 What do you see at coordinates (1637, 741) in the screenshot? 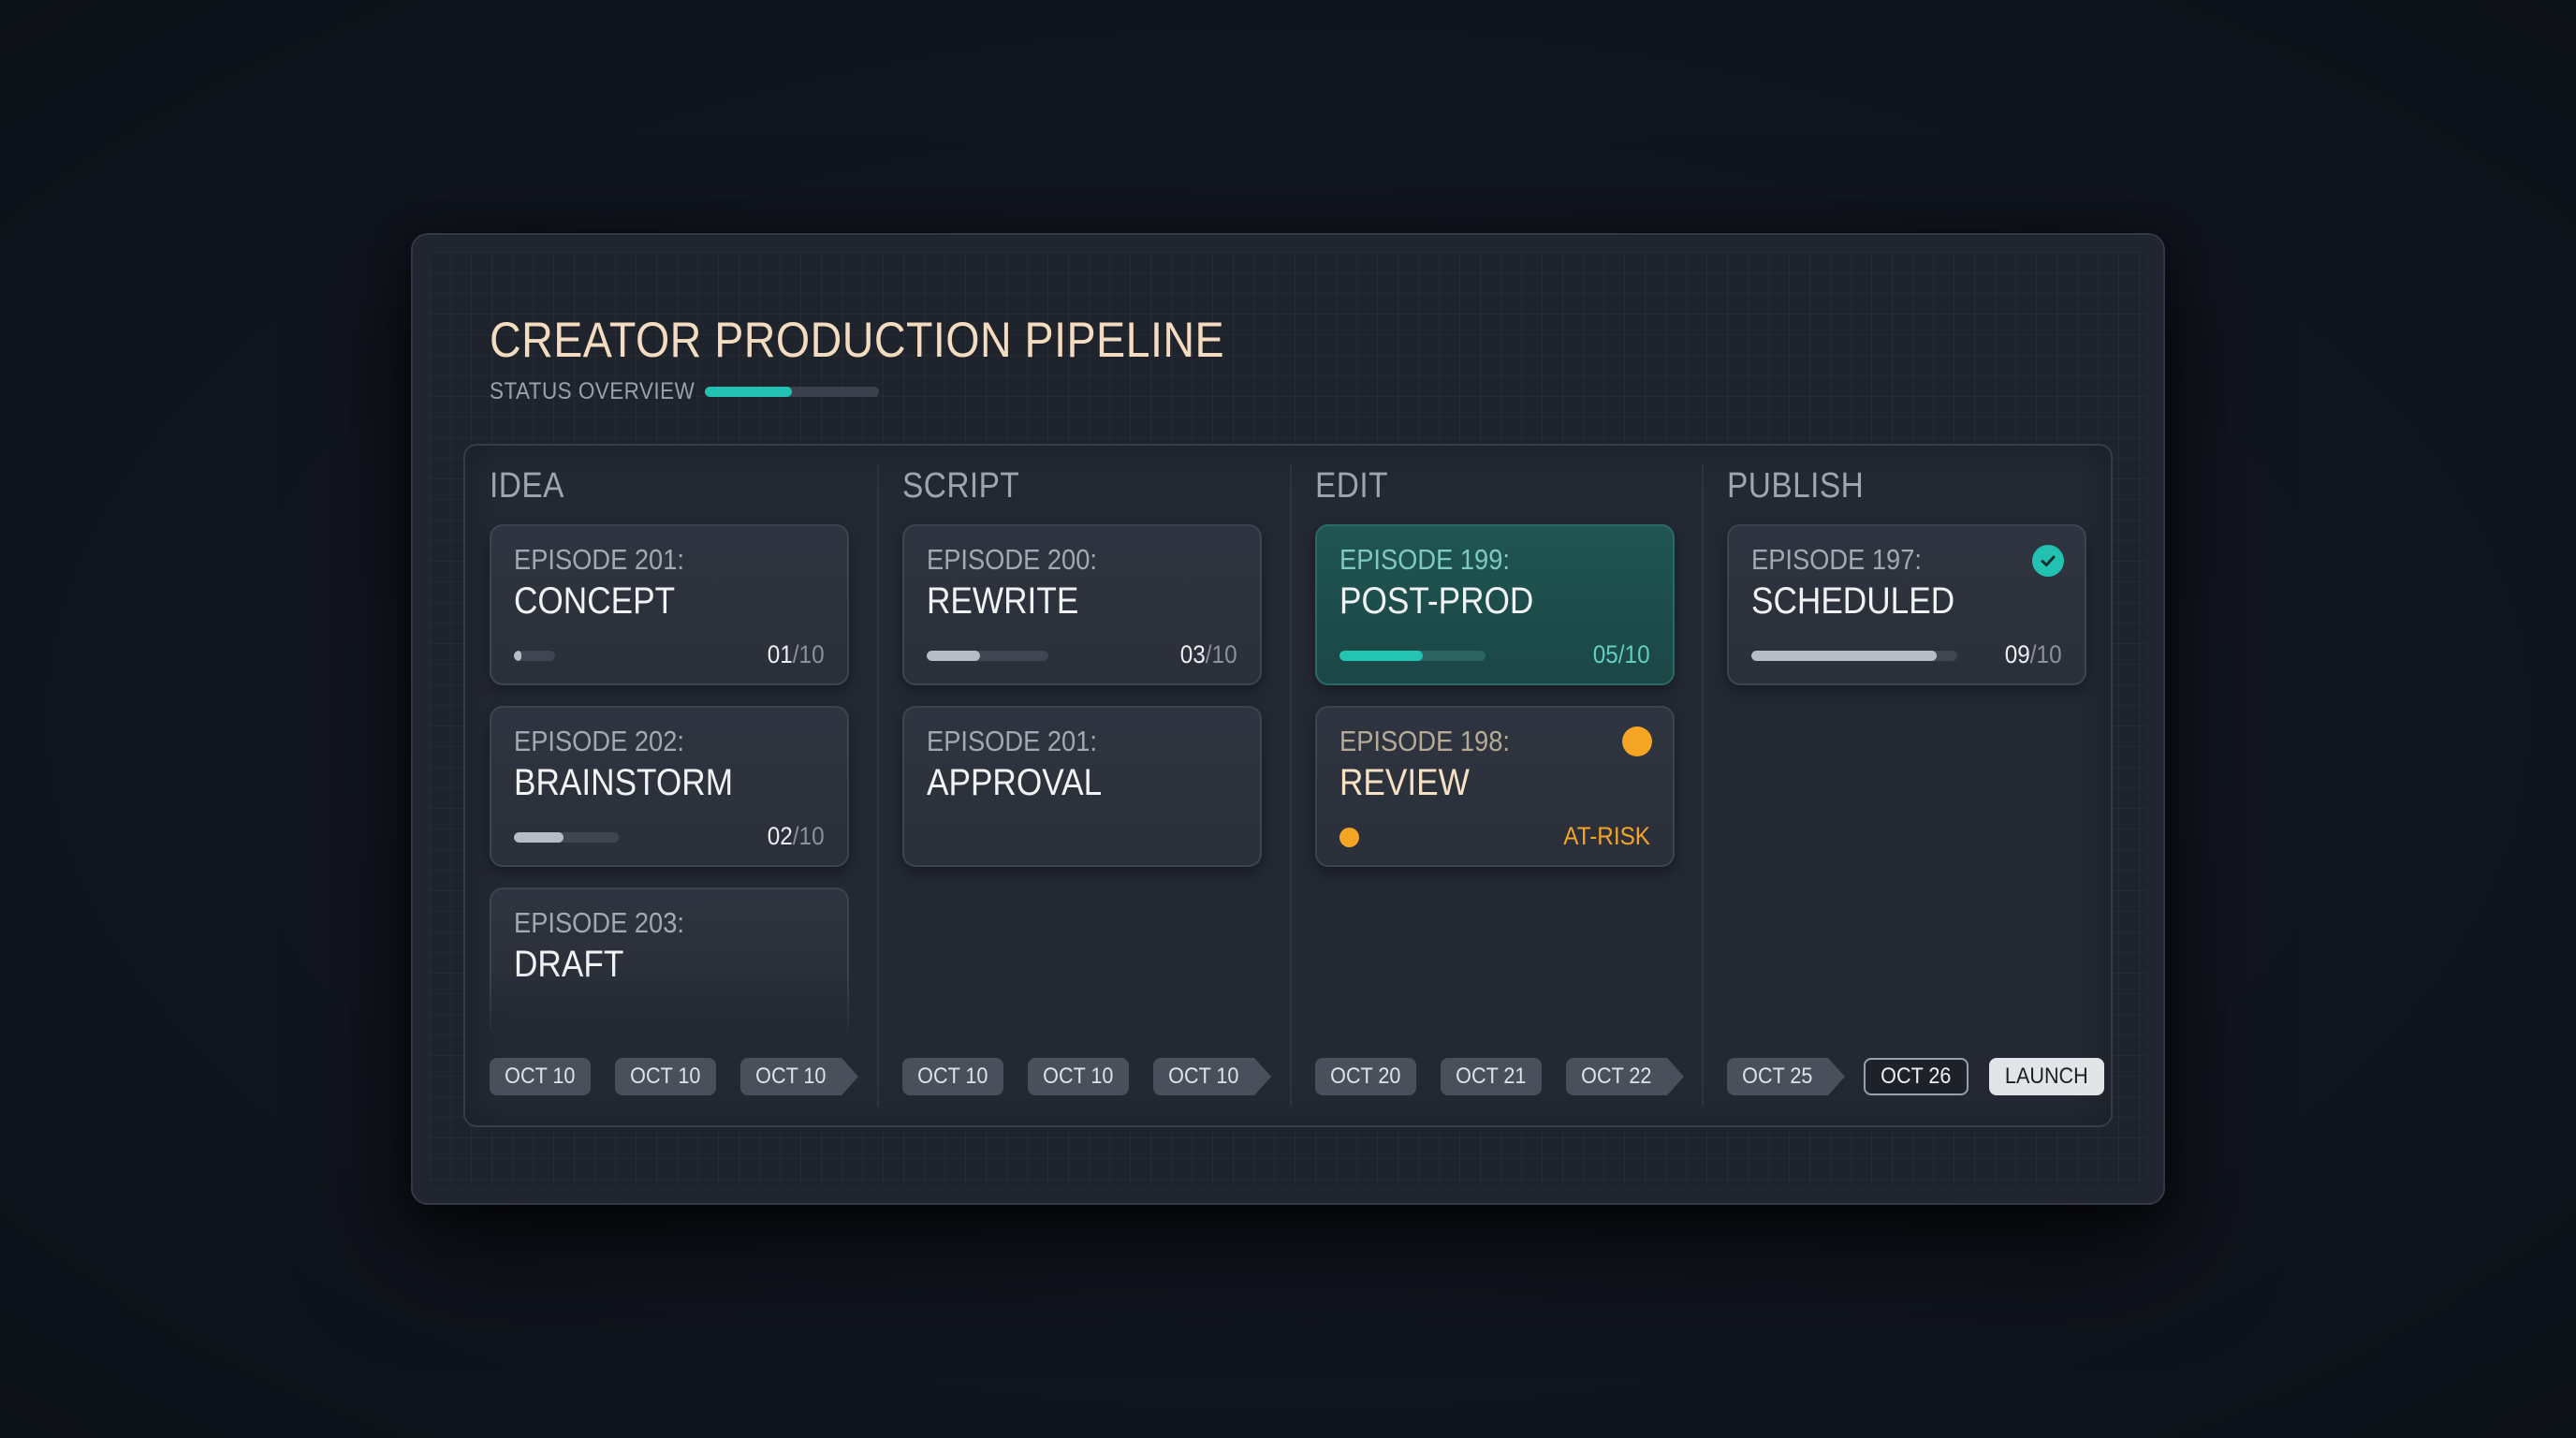
I see `at-risk-indicator-icon` at bounding box center [1637, 741].